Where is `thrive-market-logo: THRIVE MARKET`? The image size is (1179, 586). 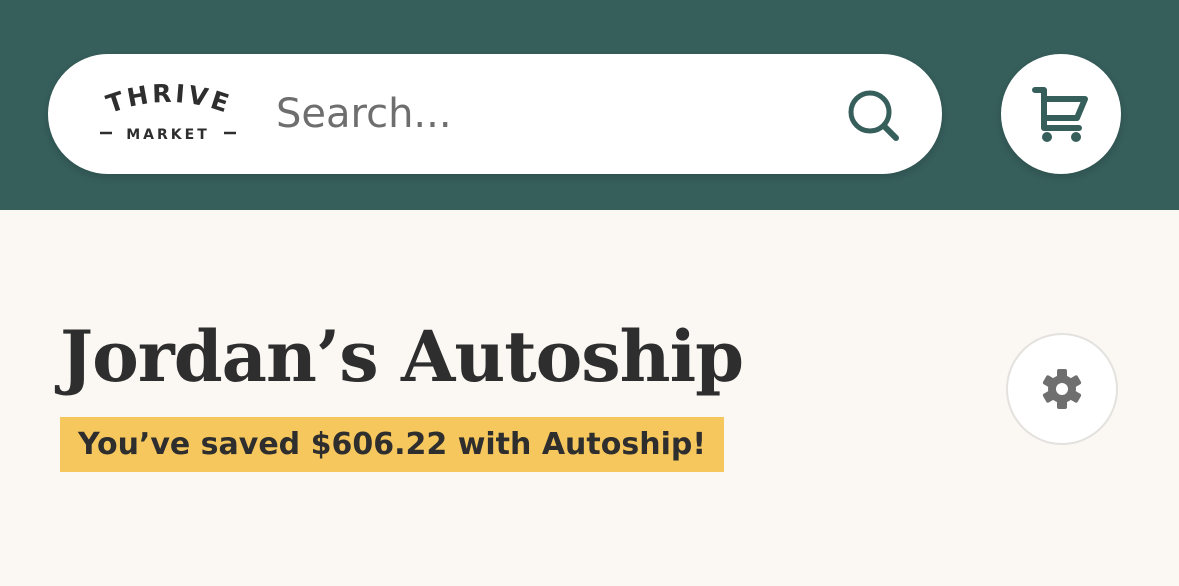
thrive-market-logo: THRIVE MARKET is located at coordinates (168, 114).